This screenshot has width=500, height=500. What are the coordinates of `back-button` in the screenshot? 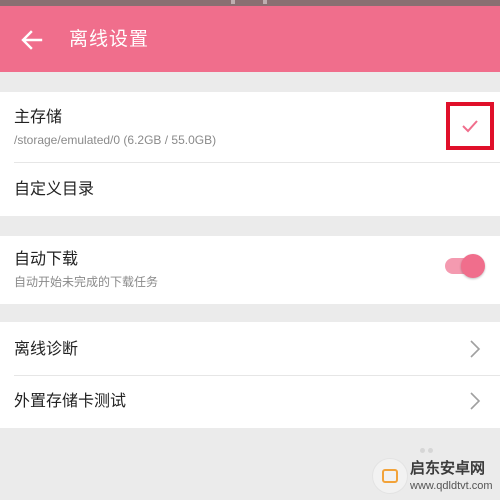 It's located at (32, 40).